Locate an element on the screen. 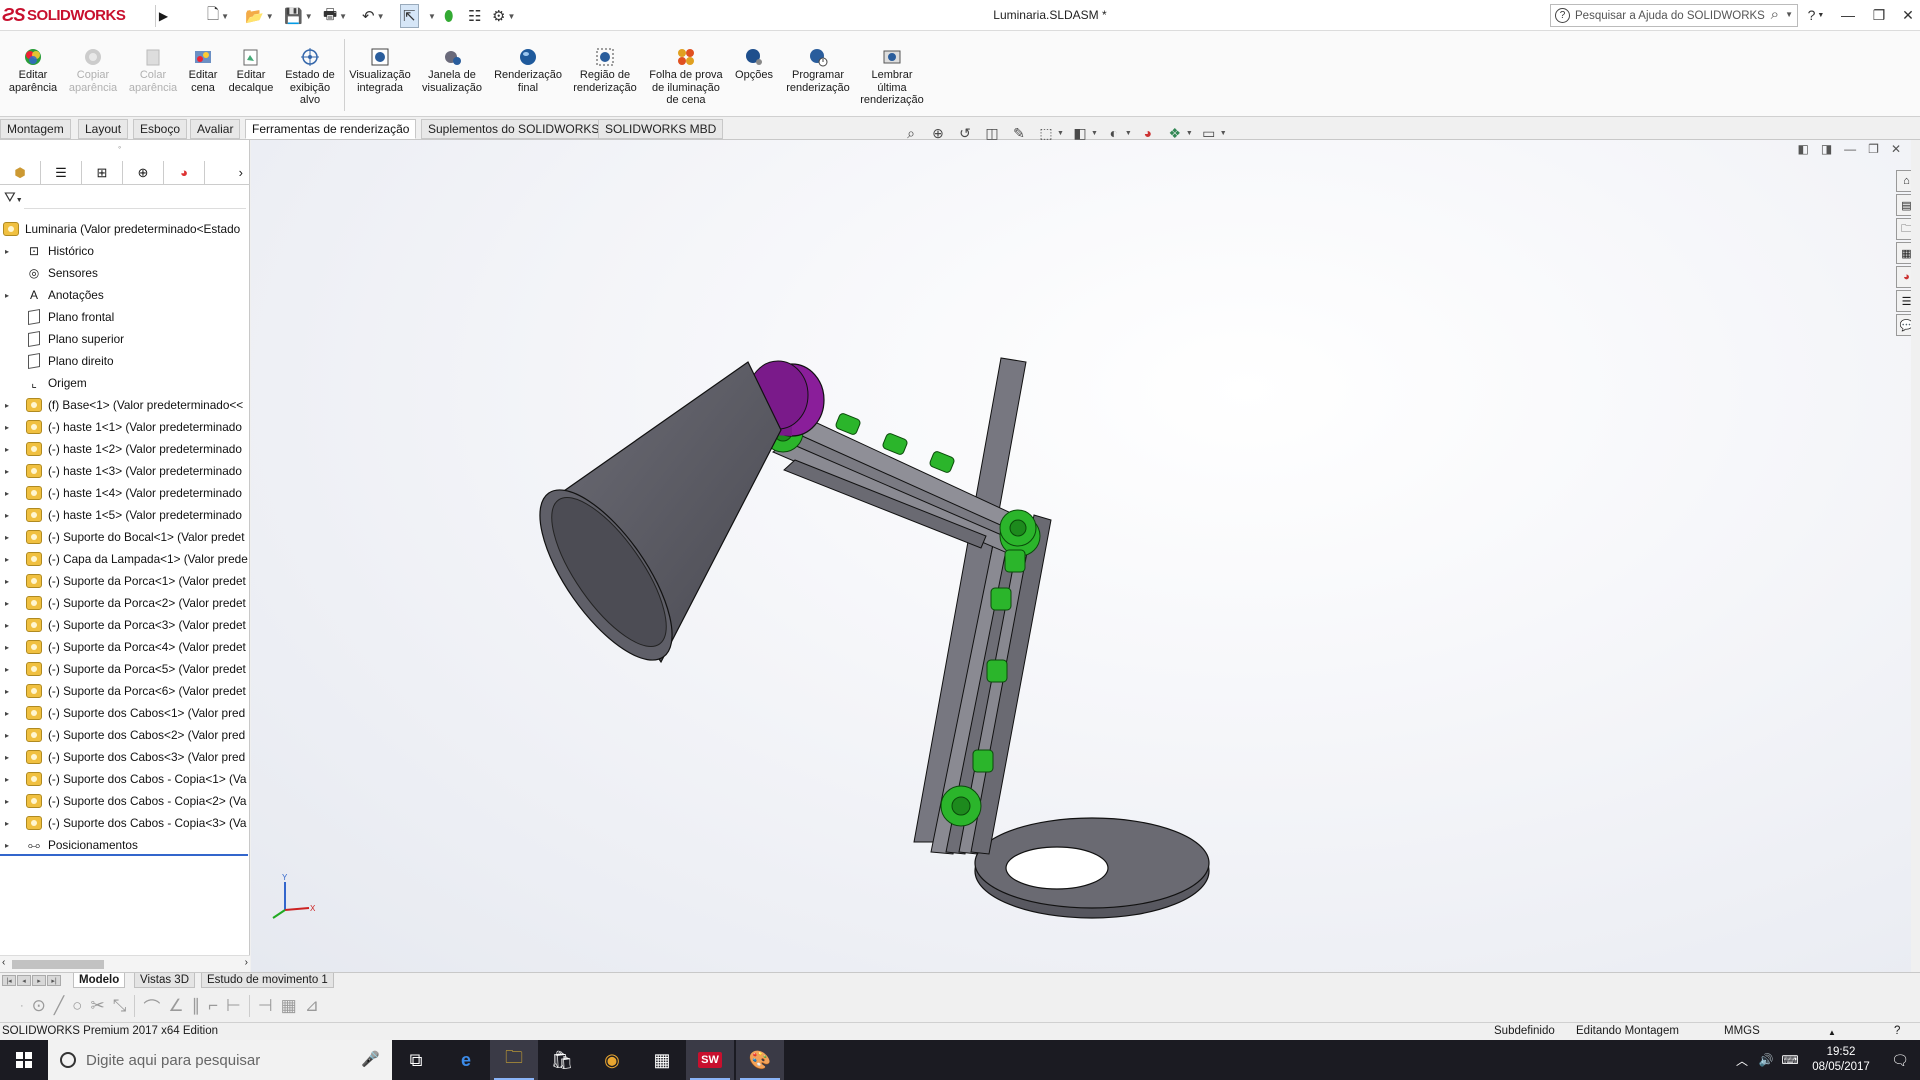 This screenshot has width=1920, height=1080. edit-appearance-hud-icon: ◕ is located at coordinates (1148, 133).